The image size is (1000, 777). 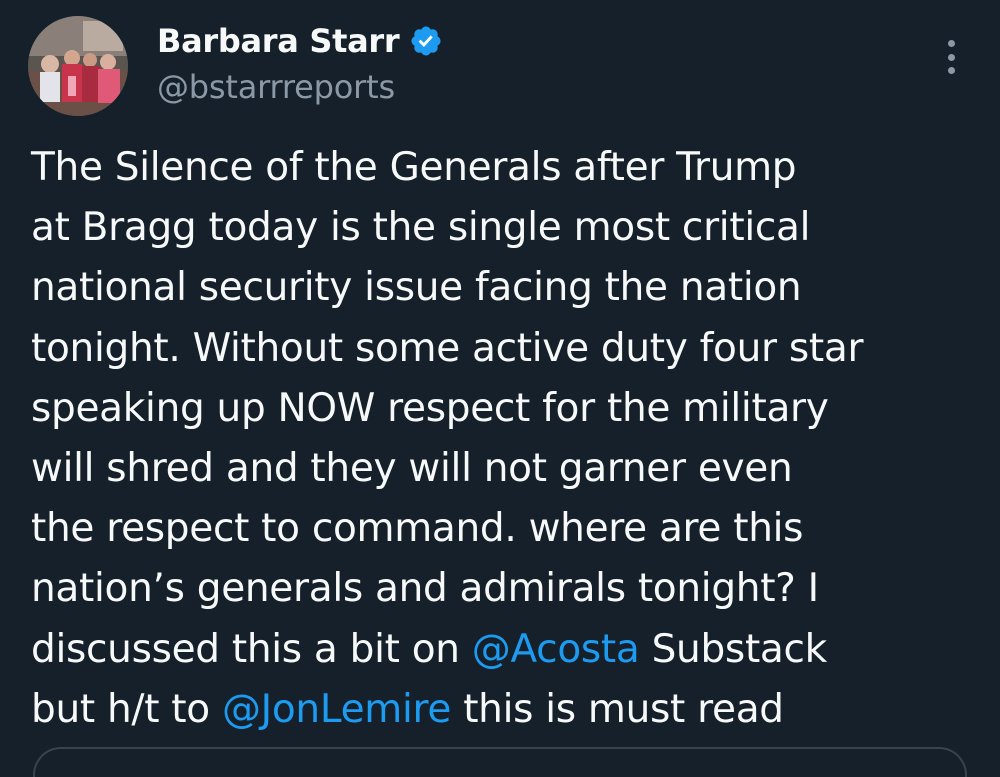 I want to click on tweet-text-line: the respect to command. where are this, so click(x=501, y=529).